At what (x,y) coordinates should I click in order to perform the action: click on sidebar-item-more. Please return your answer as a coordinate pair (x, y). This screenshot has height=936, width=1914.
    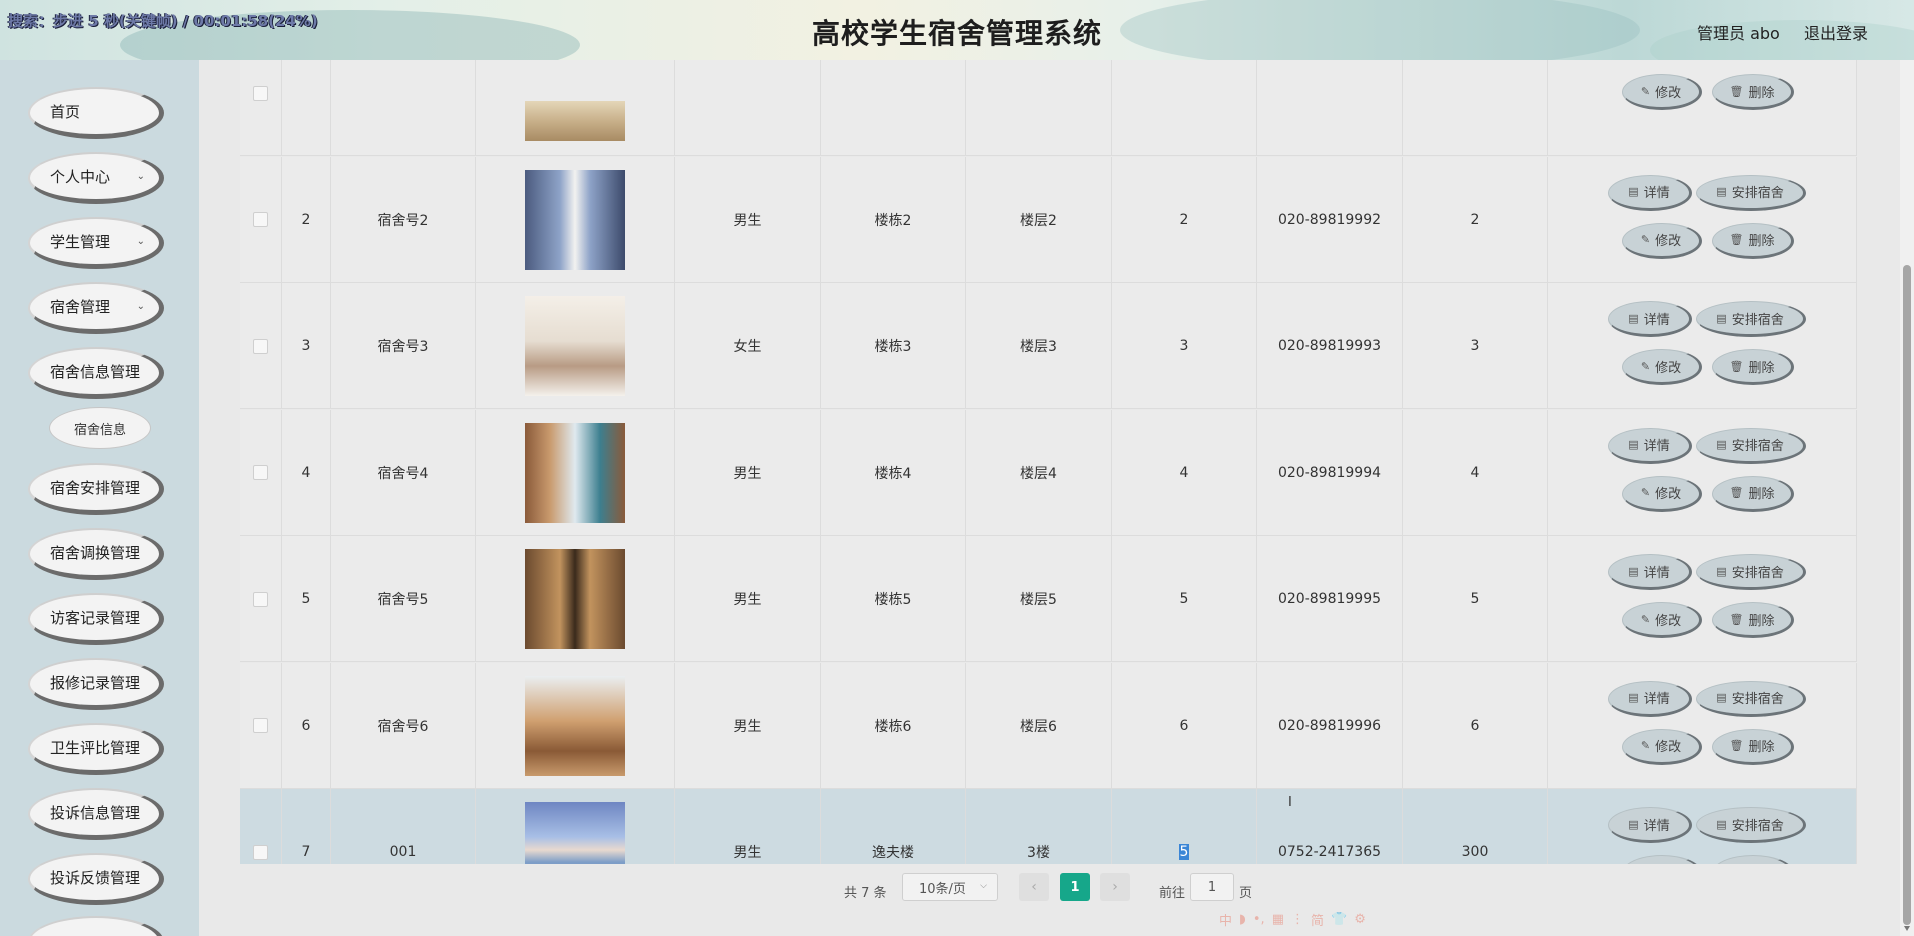
    Looking at the image, I should click on (96, 926).